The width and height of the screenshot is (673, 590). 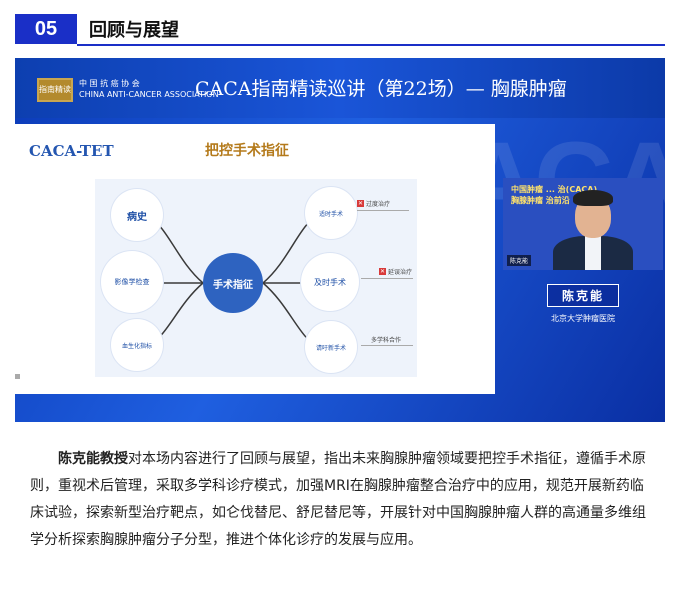 I want to click on node-prompt-surgery: 及时手术, so click(x=330, y=282).